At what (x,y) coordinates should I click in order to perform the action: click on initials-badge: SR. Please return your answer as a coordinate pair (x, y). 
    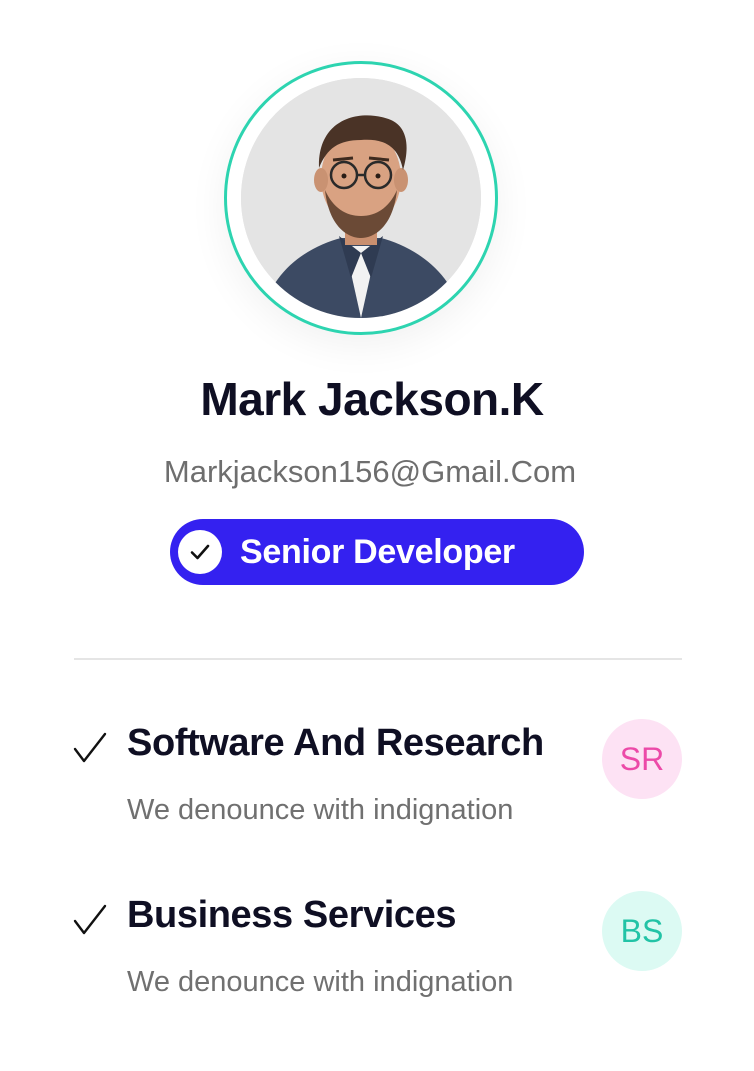
    Looking at the image, I should click on (642, 759).